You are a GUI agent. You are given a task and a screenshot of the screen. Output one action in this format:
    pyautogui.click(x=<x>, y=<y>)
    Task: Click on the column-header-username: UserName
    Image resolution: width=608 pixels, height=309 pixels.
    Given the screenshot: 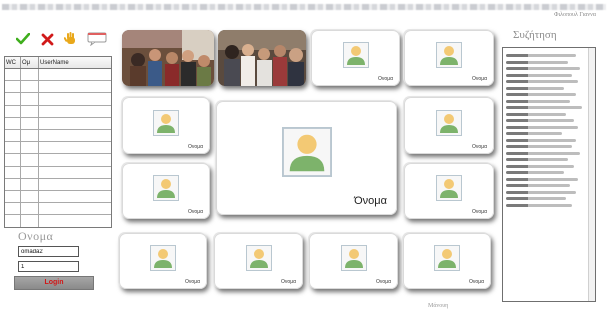 What is the action you would take?
    pyautogui.click(x=75, y=62)
    